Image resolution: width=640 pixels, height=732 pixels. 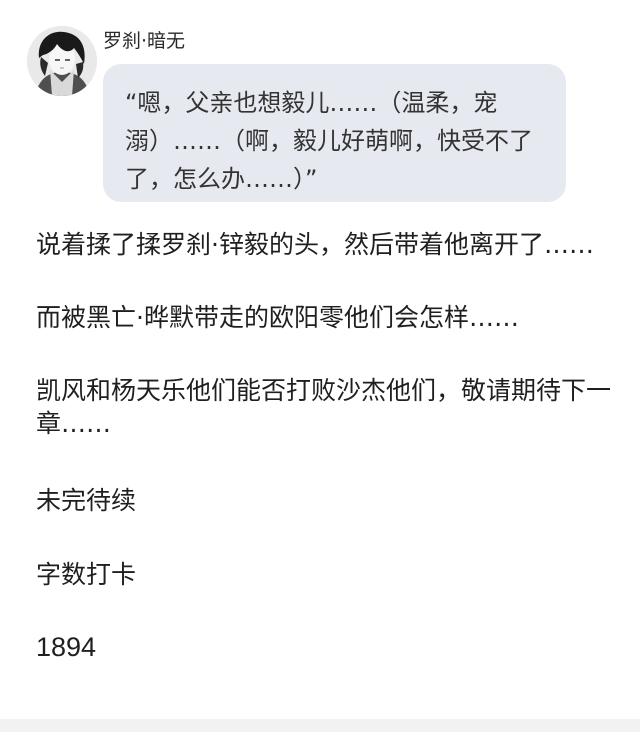 I want to click on anime-boy-avatar-icon, so click(x=62, y=61).